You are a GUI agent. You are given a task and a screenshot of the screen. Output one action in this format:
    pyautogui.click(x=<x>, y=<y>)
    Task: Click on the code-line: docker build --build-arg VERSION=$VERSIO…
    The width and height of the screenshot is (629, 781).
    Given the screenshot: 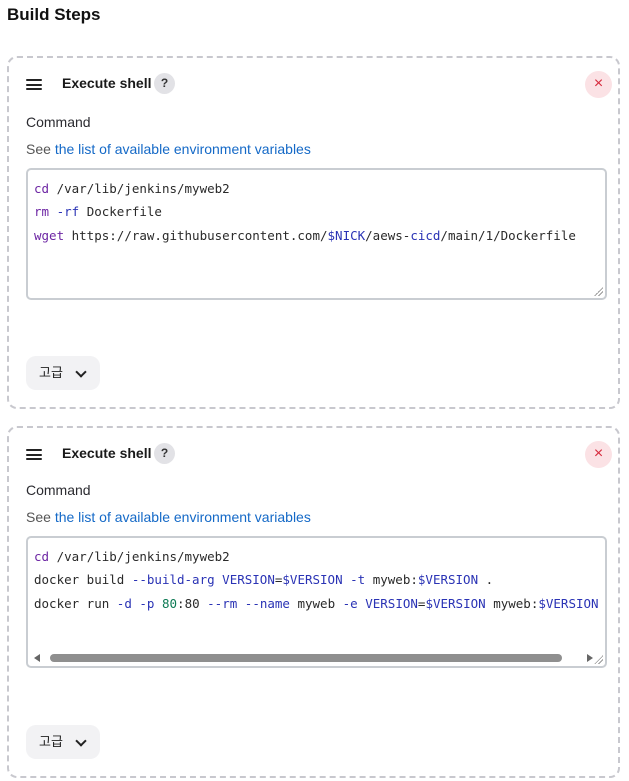 What is the action you would take?
    pyautogui.click(x=264, y=580)
    